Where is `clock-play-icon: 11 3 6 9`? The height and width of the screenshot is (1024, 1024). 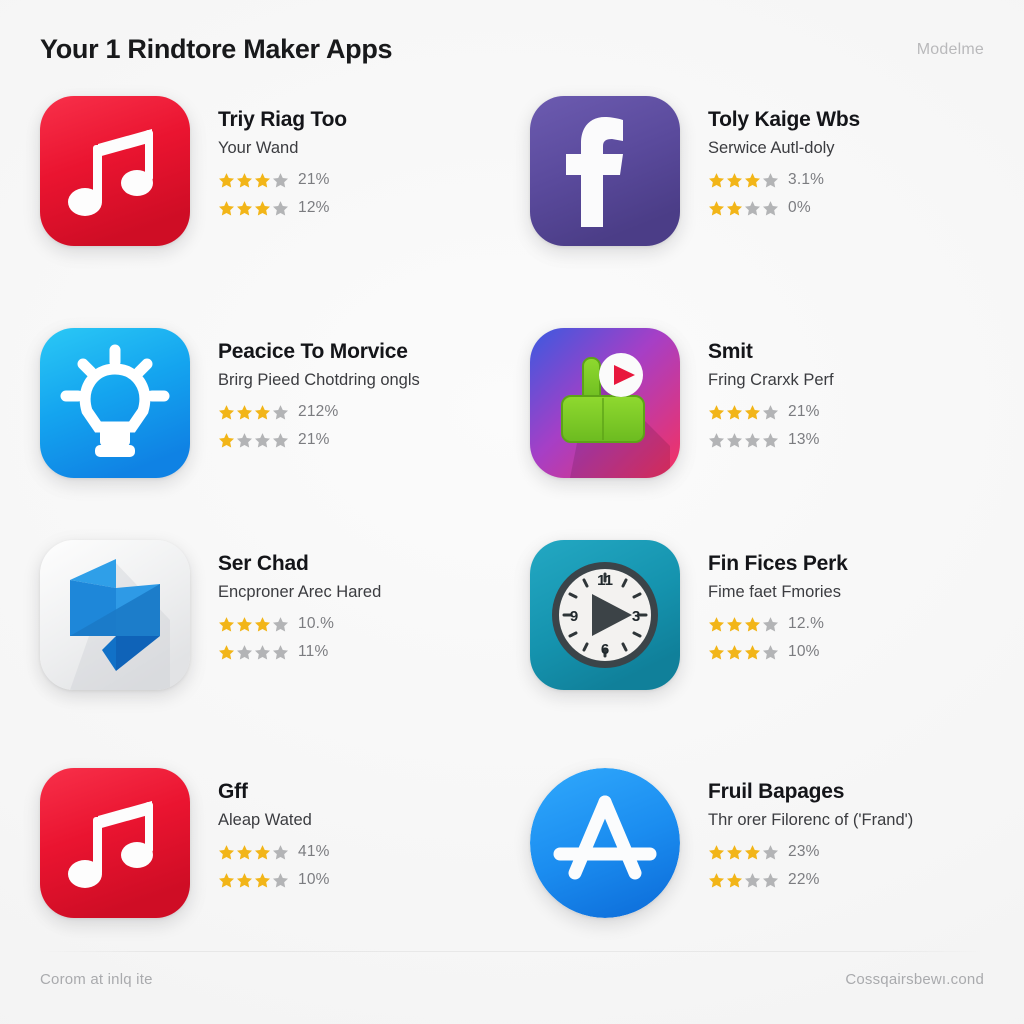
clock-play-icon: 11 3 6 9 is located at coordinates (605, 615).